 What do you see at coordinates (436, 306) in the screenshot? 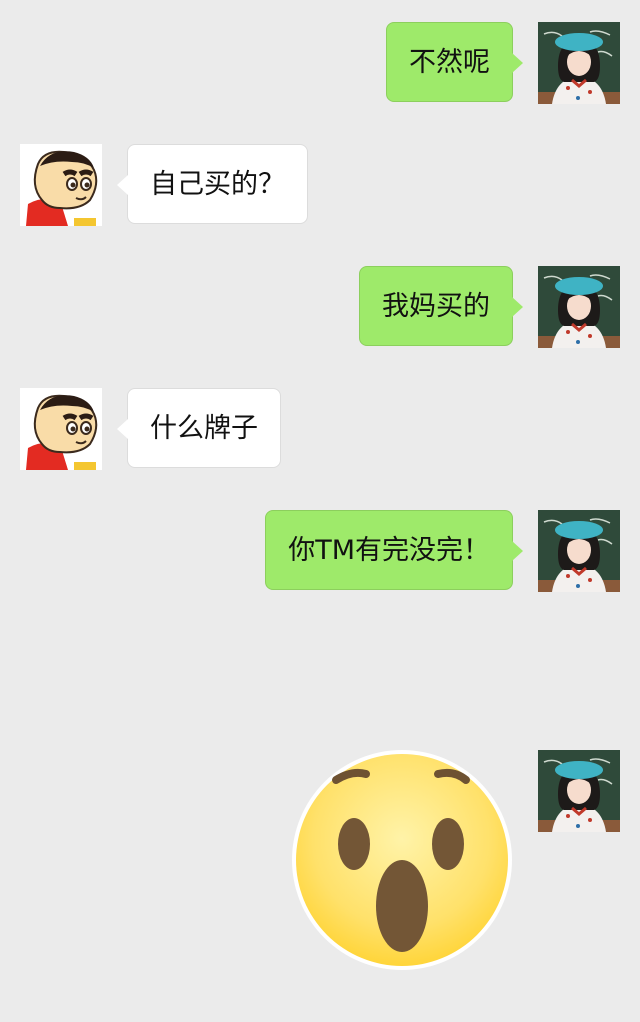
I see `message-text: 我妈买的` at bounding box center [436, 306].